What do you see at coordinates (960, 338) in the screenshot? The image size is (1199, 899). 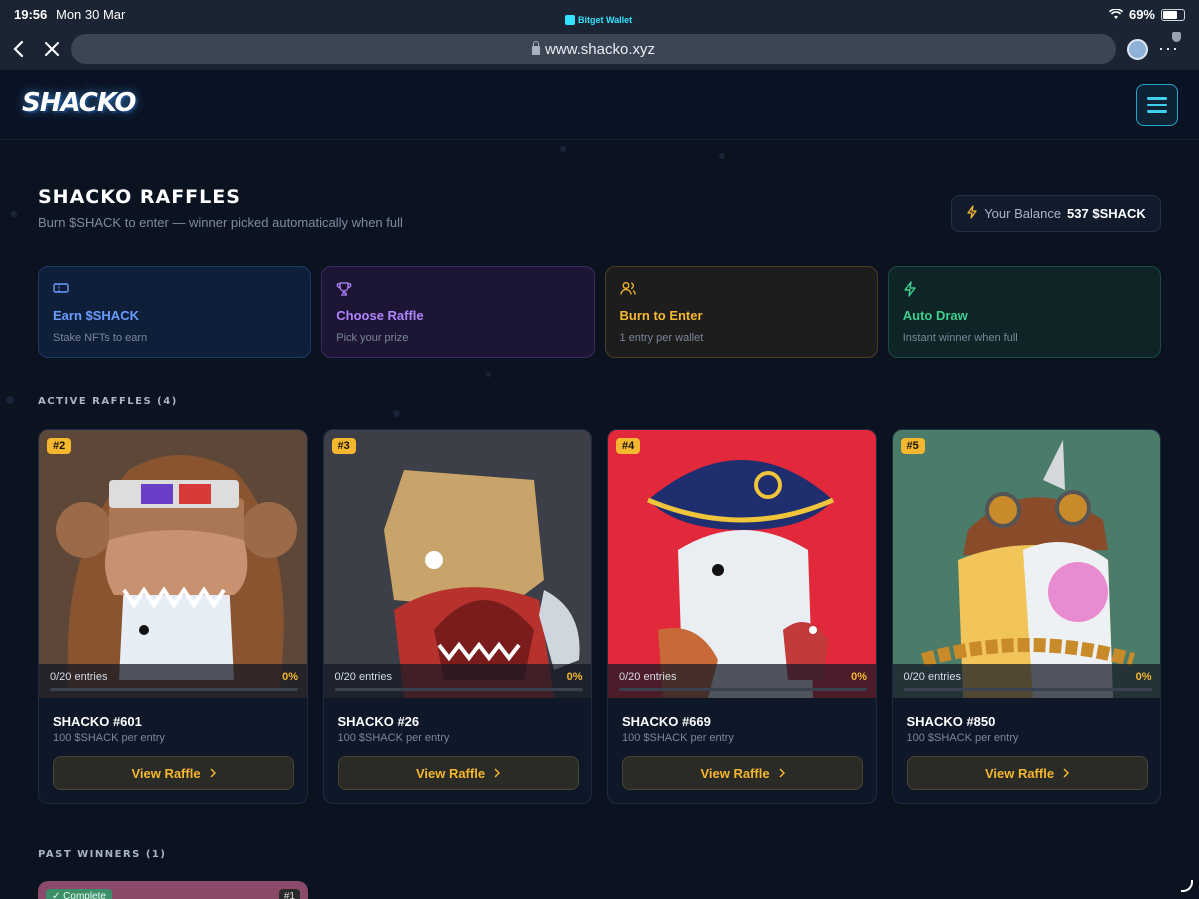 I see `step-desc: Instant winner when full` at bounding box center [960, 338].